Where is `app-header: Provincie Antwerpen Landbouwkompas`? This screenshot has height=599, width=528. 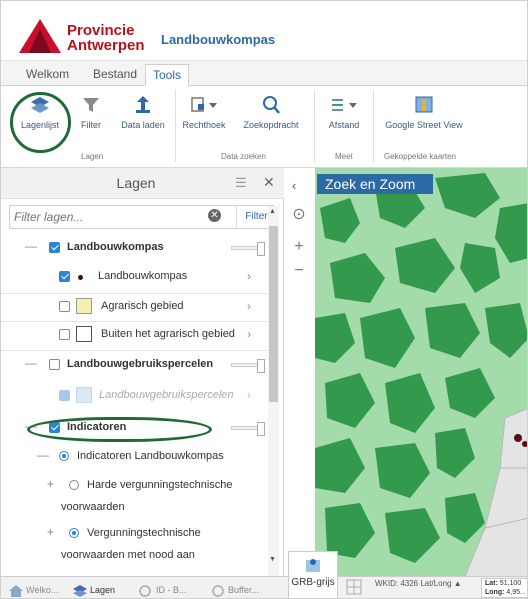
app-header: Provincie Antwerpen Landbouwkompas is located at coordinates (264, 31).